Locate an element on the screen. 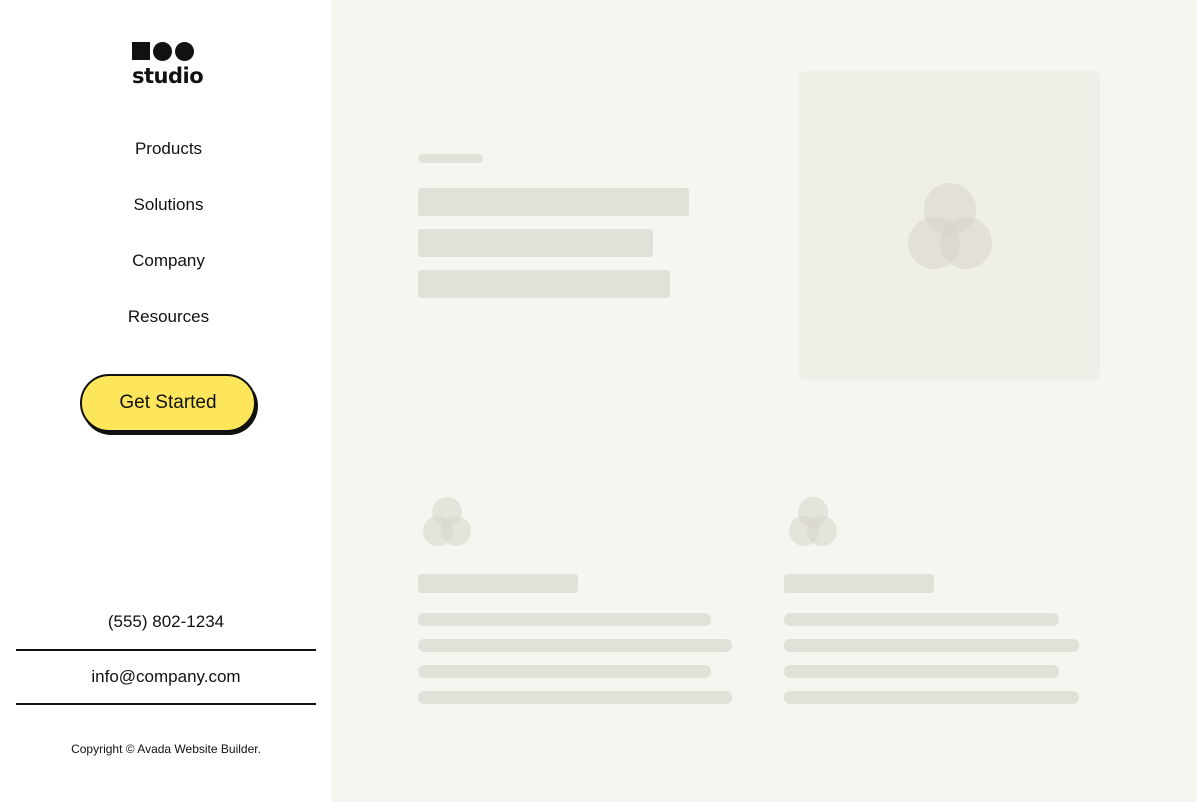  image-placeholder-venn-icon is located at coordinates (950, 226).